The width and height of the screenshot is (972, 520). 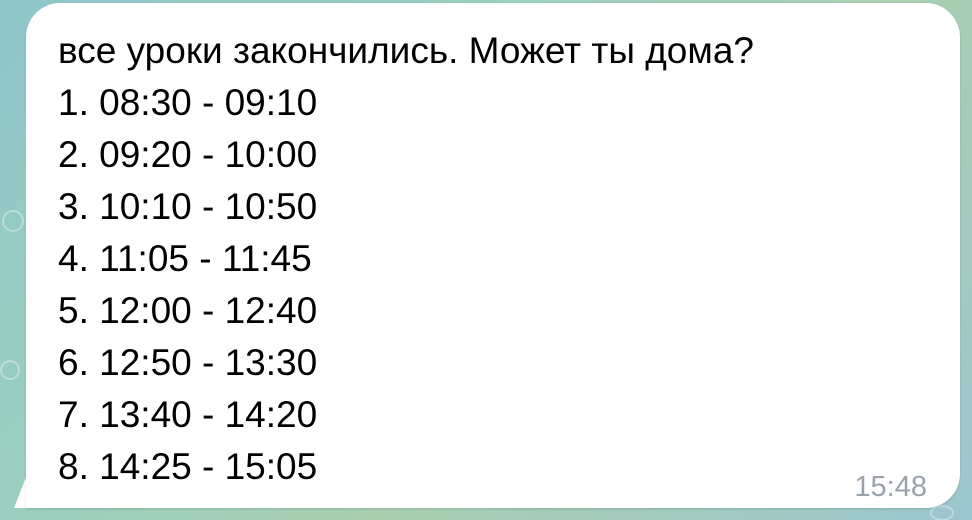 What do you see at coordinates (188, 362) in the screenshot?
I see `schedule-line-6: 6. 12:50 - 13:30` at bounding box center [188, 362].